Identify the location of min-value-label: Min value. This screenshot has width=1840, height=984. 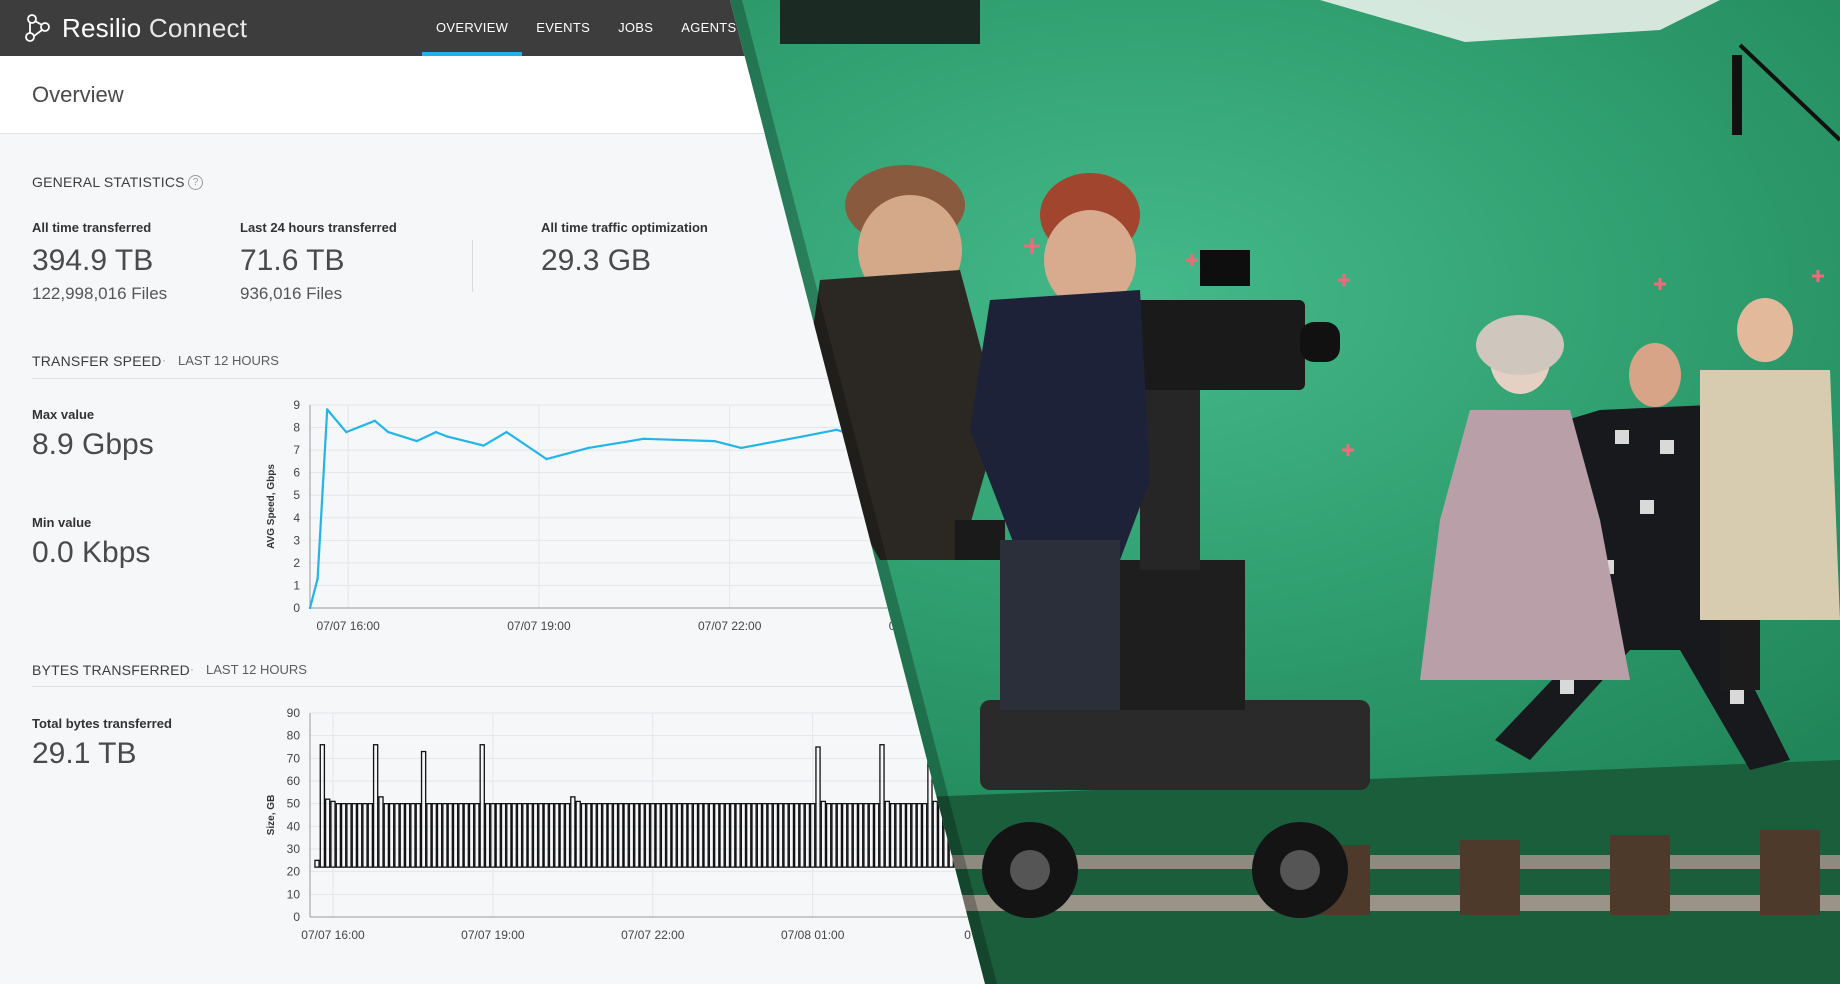
(62, 522).